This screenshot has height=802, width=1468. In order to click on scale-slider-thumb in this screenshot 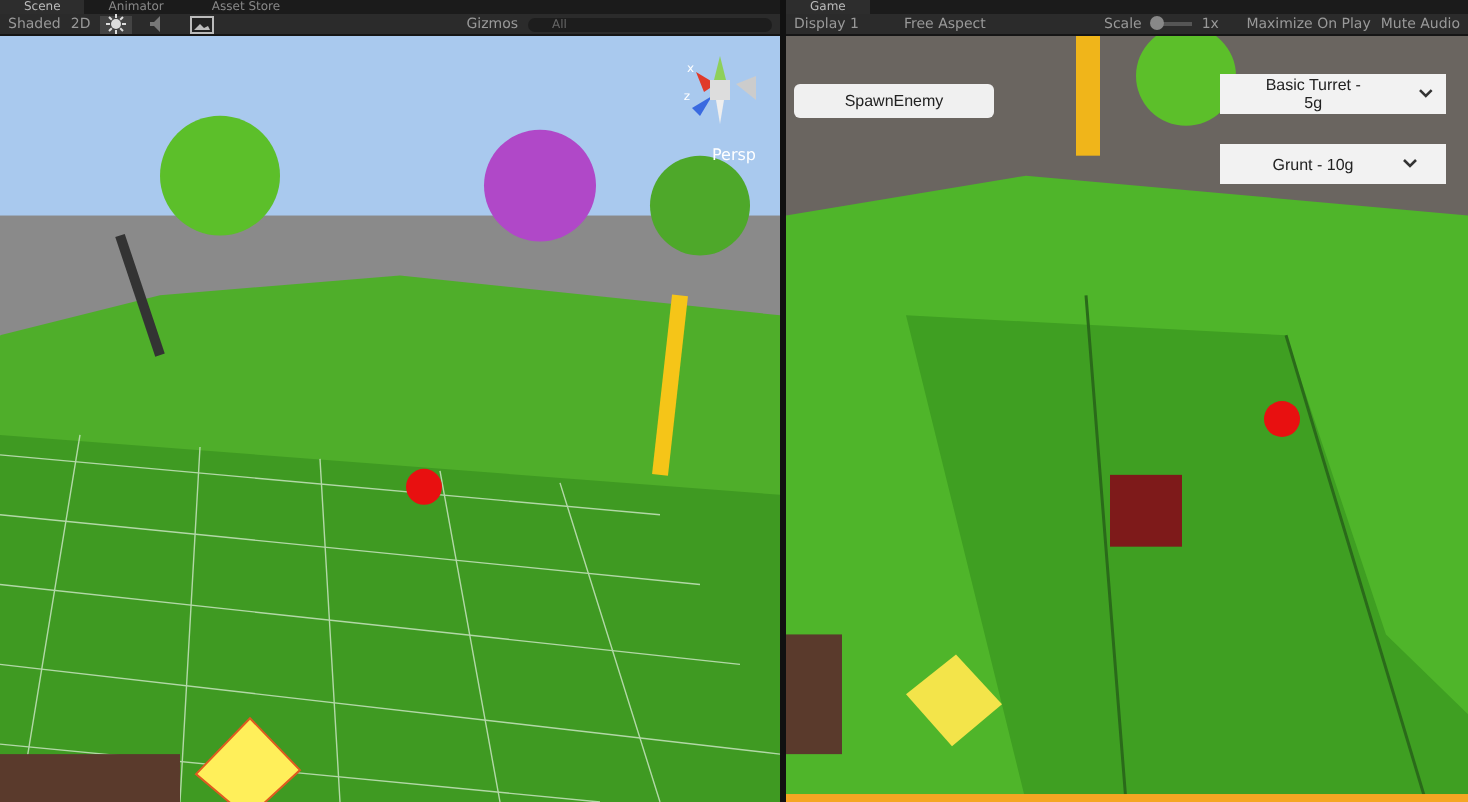, I will do `click(1156, 23)`.